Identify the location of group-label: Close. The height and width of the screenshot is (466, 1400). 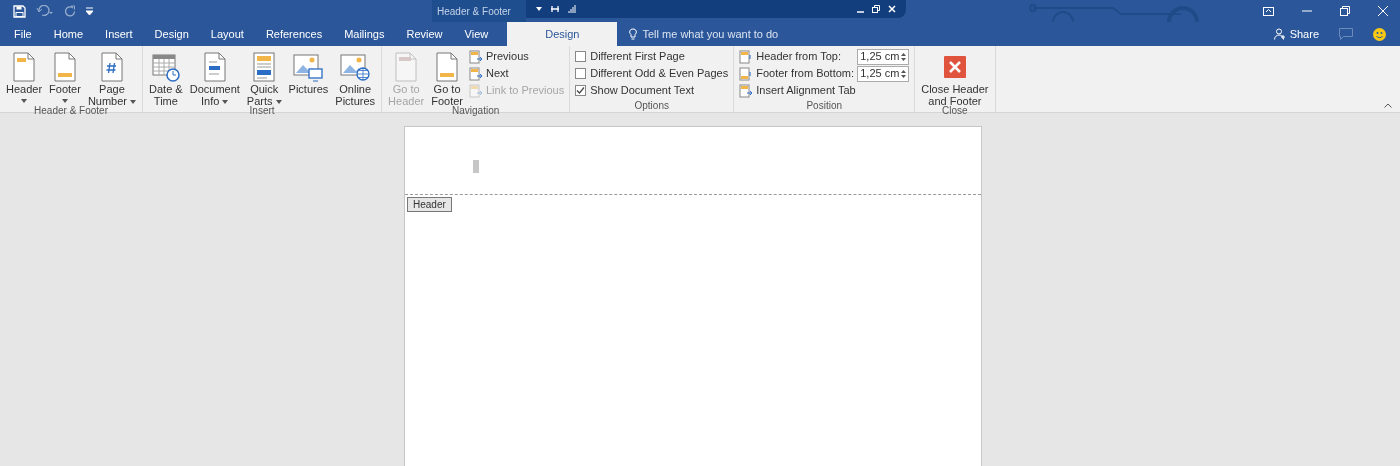
(955, 111).